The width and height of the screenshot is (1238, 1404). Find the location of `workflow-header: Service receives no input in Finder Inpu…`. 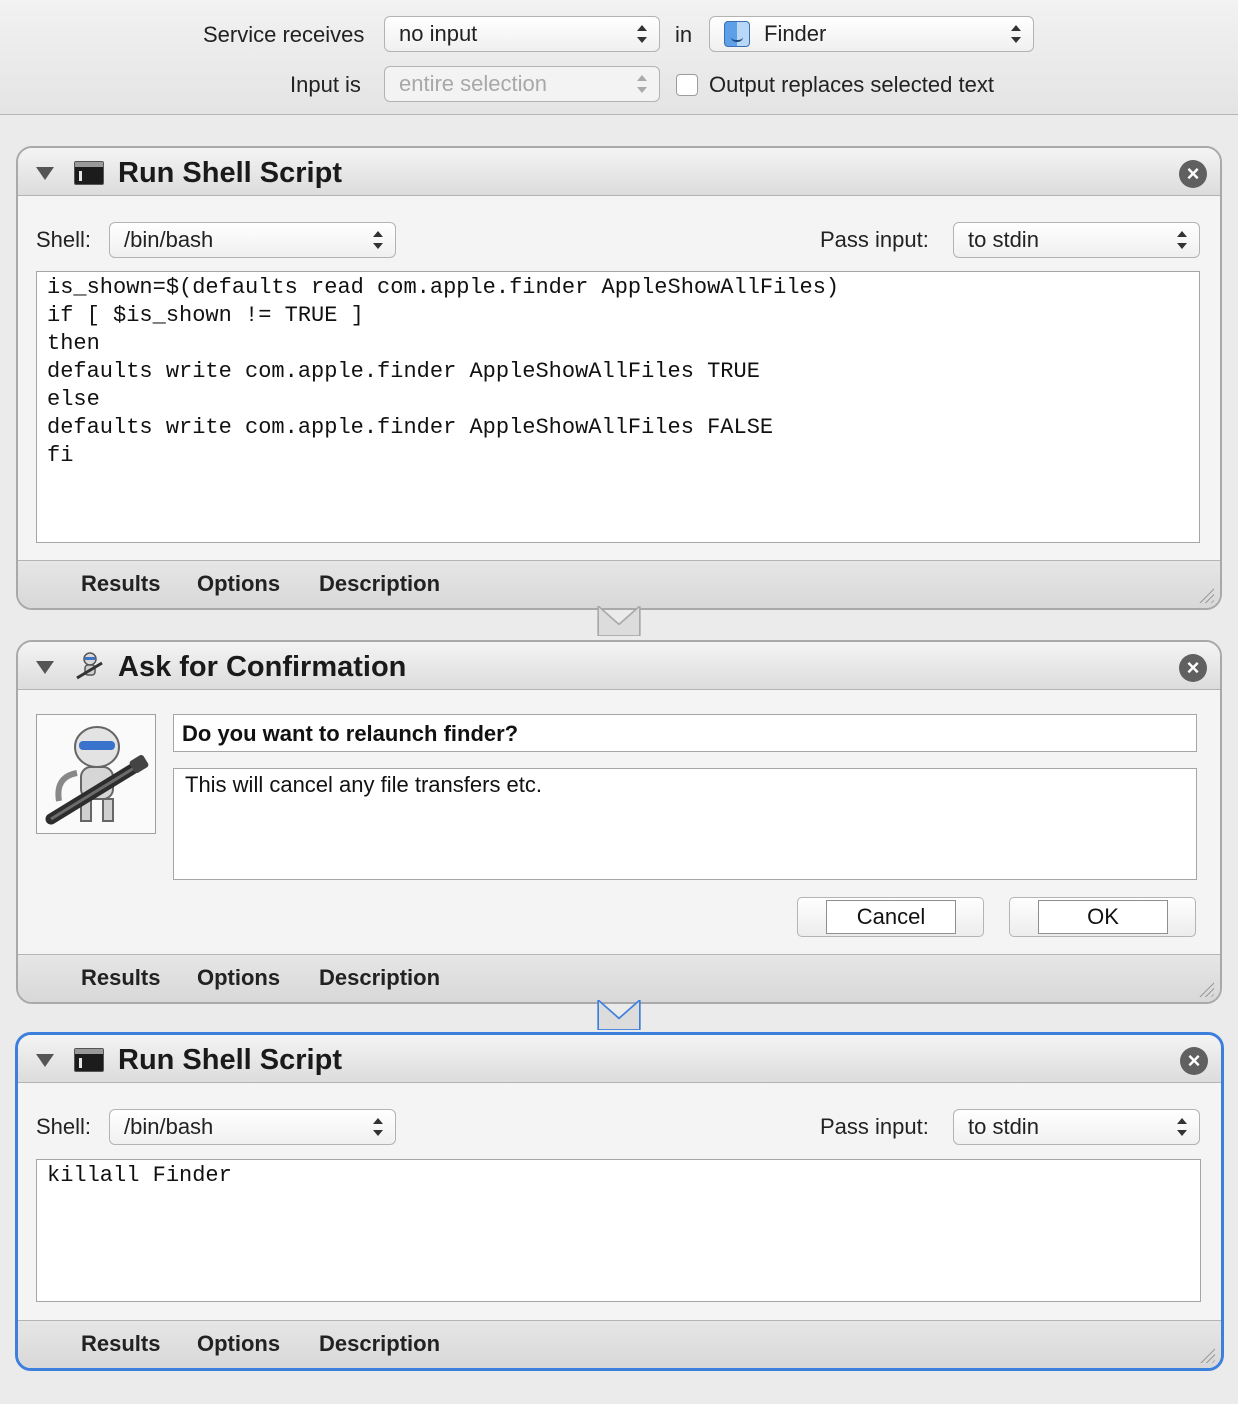

workflow-header: Service receives no input in Finder Inpu… is located at coordinates (619, 57).